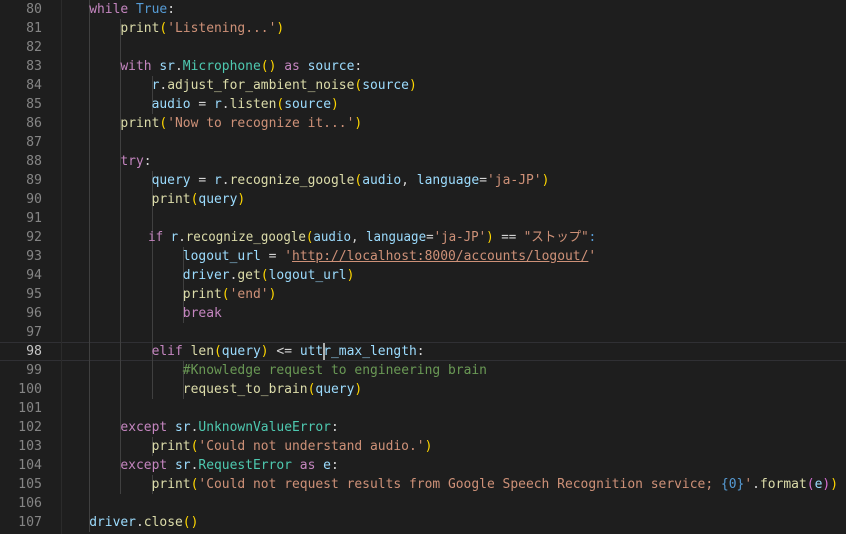 Image resolution: width=846 pixels, height=534 pixels. I want to click on code-line: 103 print('Could not understand audio.'), so click(423, 446).